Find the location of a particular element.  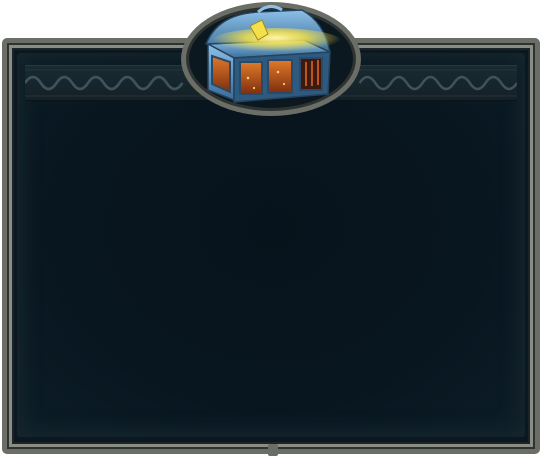

treasure-chest-icon is located at coordinates (271, 59).